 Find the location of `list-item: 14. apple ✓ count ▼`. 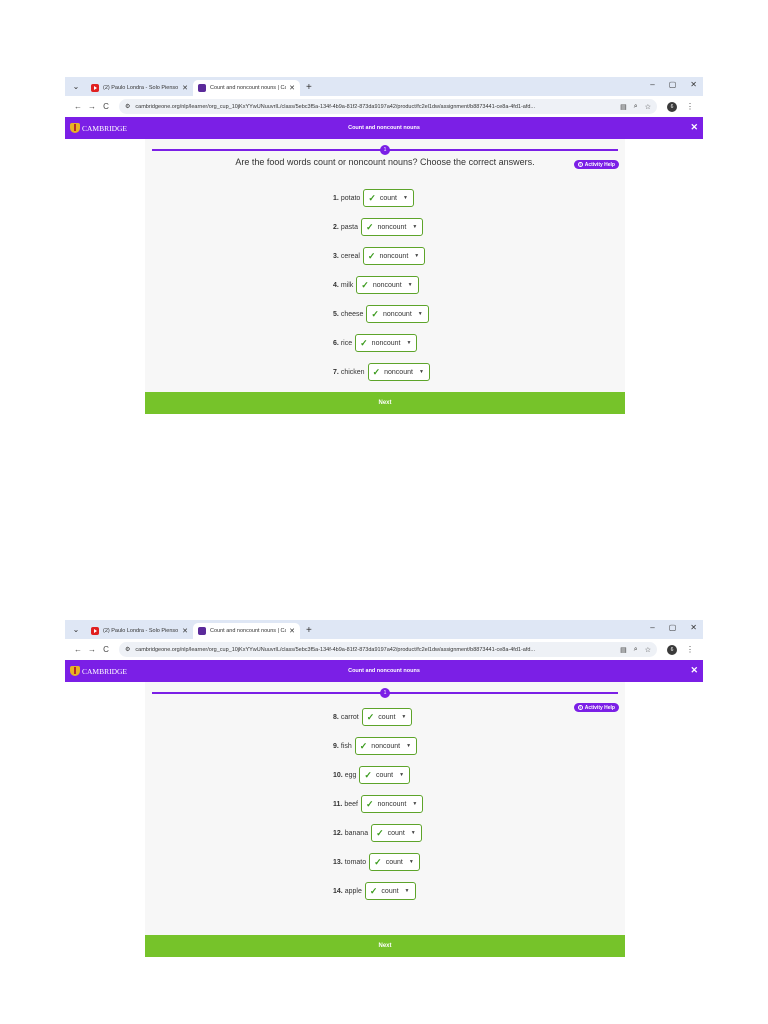

list-item: 14. apple ✓ count ▼ is located at coordinates (374, 891).